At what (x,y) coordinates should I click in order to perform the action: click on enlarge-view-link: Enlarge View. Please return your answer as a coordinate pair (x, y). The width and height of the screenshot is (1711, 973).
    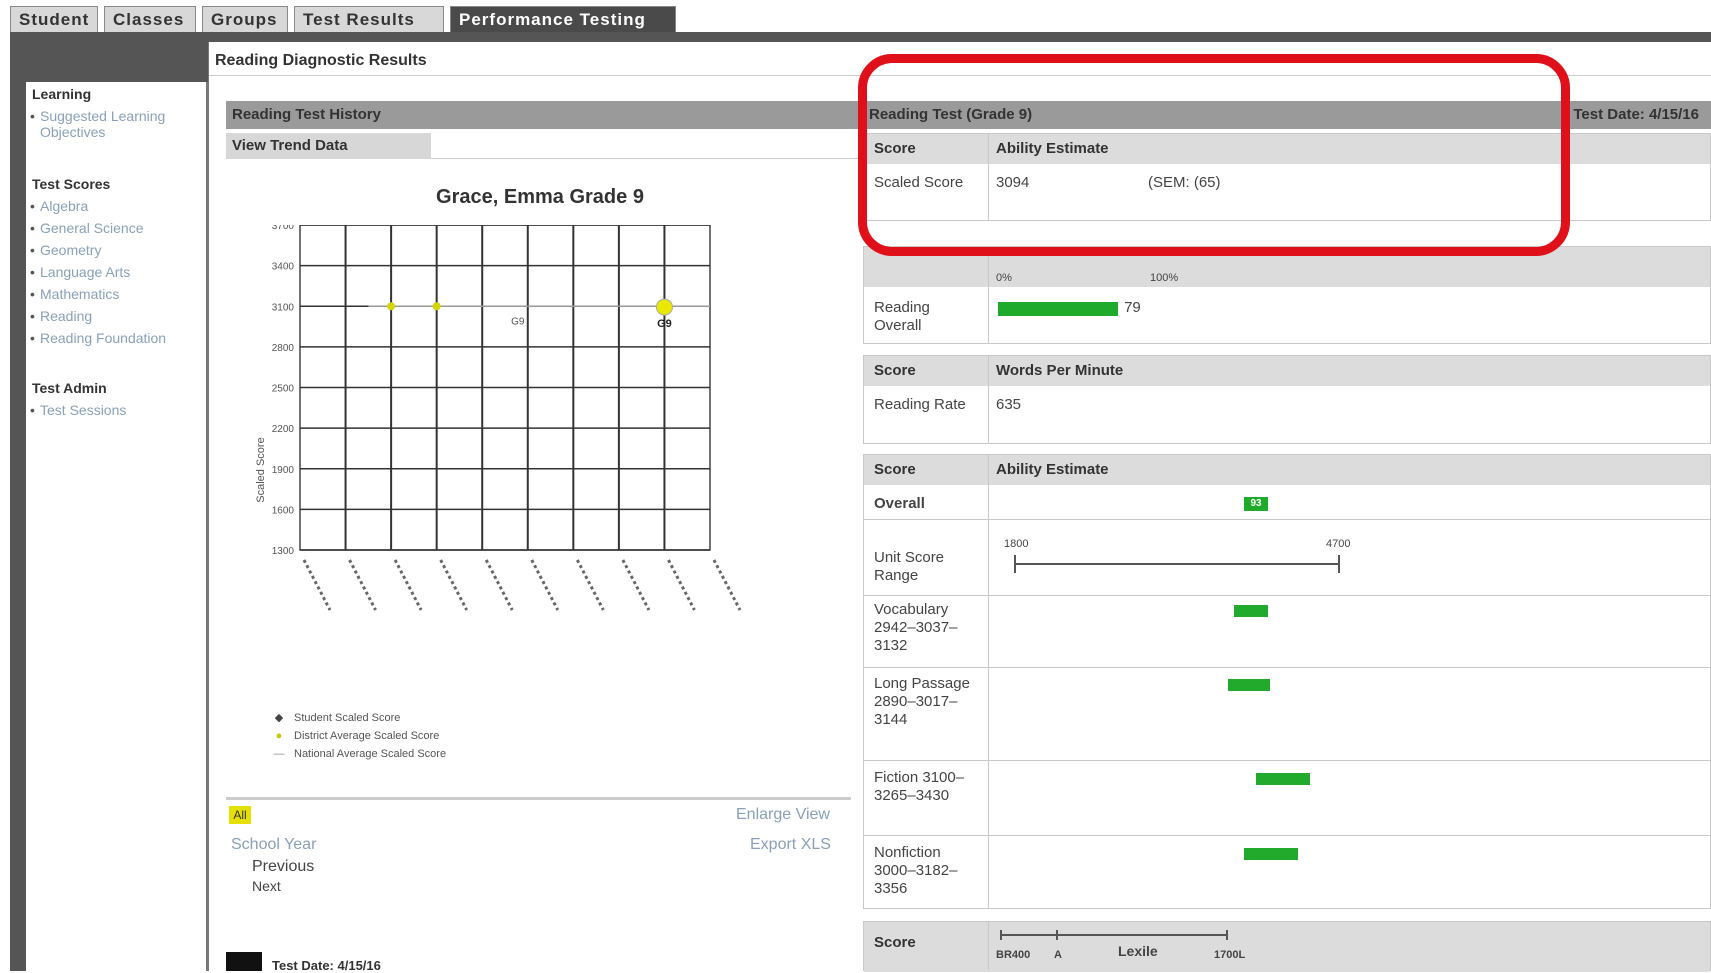
    Looking at the image, I should click on (783, 815).